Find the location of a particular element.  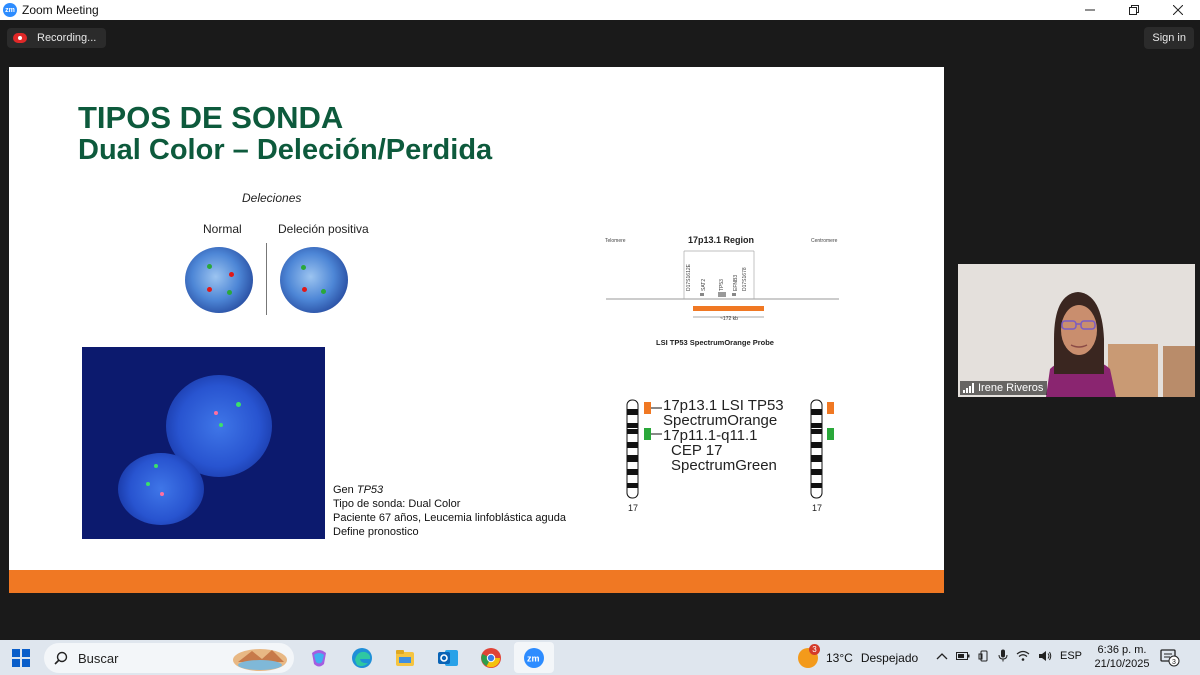

notification-count: 3 is located at coordinates (1174, 662).